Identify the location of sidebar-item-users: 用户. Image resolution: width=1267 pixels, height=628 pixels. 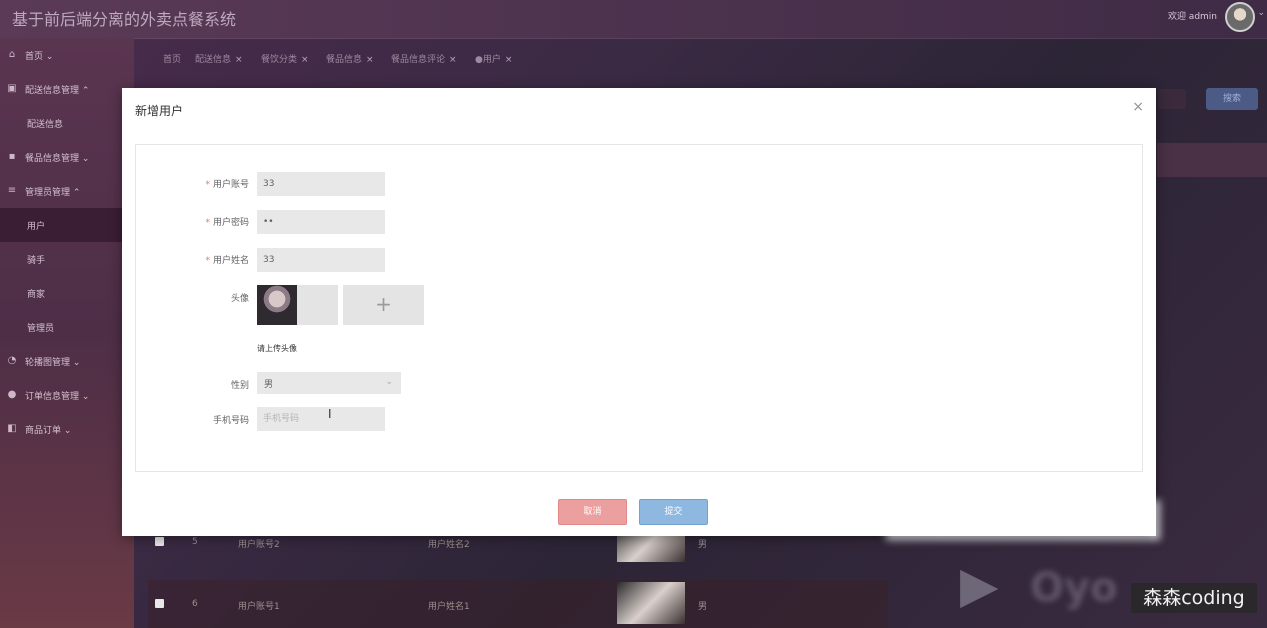
(67, 225).